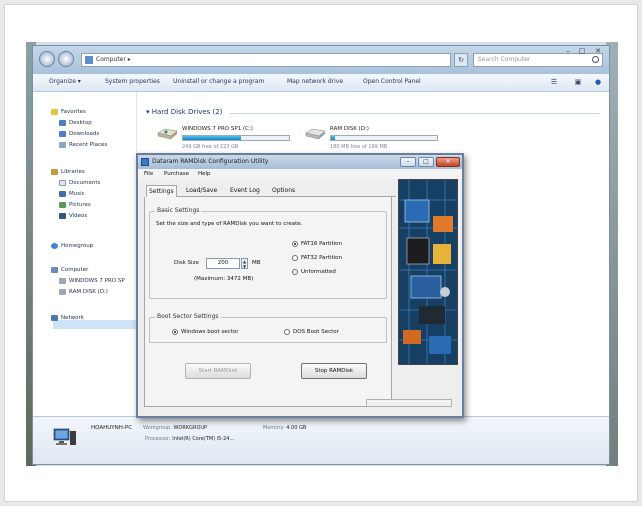  I want to click on documents-icon, so click(62, 182).